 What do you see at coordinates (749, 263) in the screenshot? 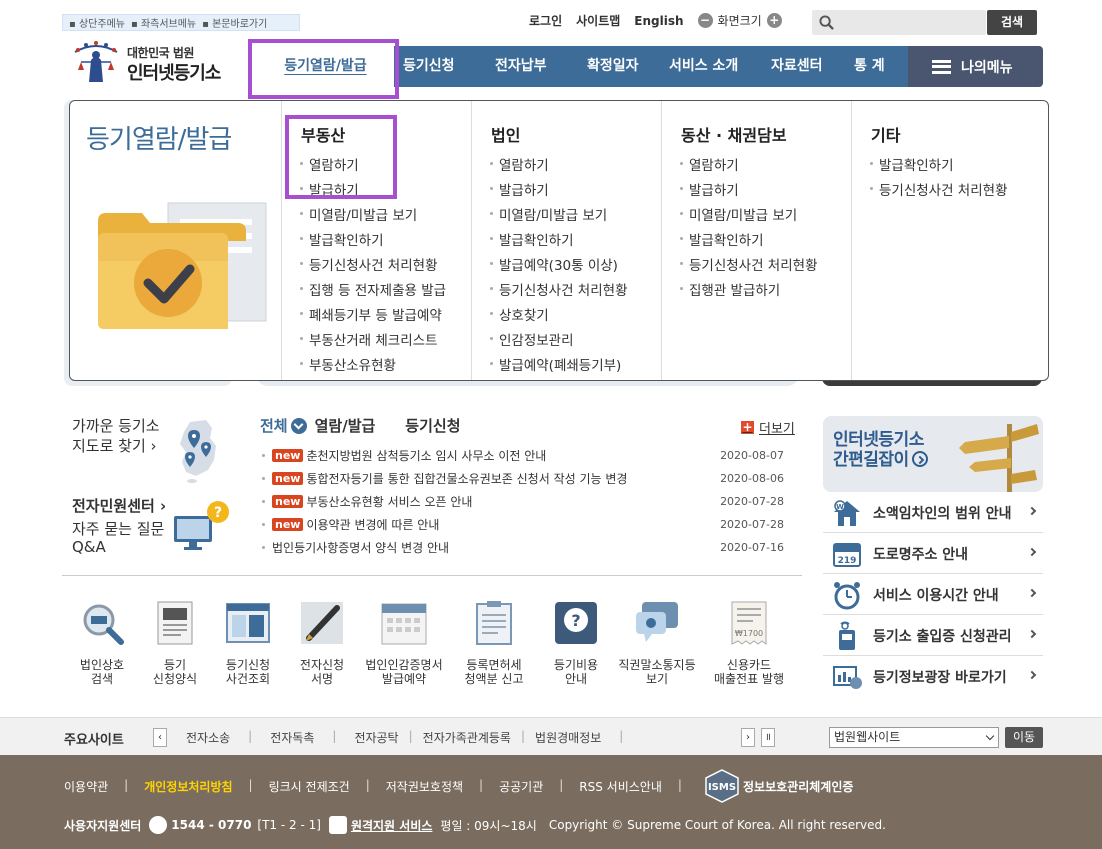
I see `menu-item-movables-status: 등기신청사건 처리현황` at bounding box center [749, 263].